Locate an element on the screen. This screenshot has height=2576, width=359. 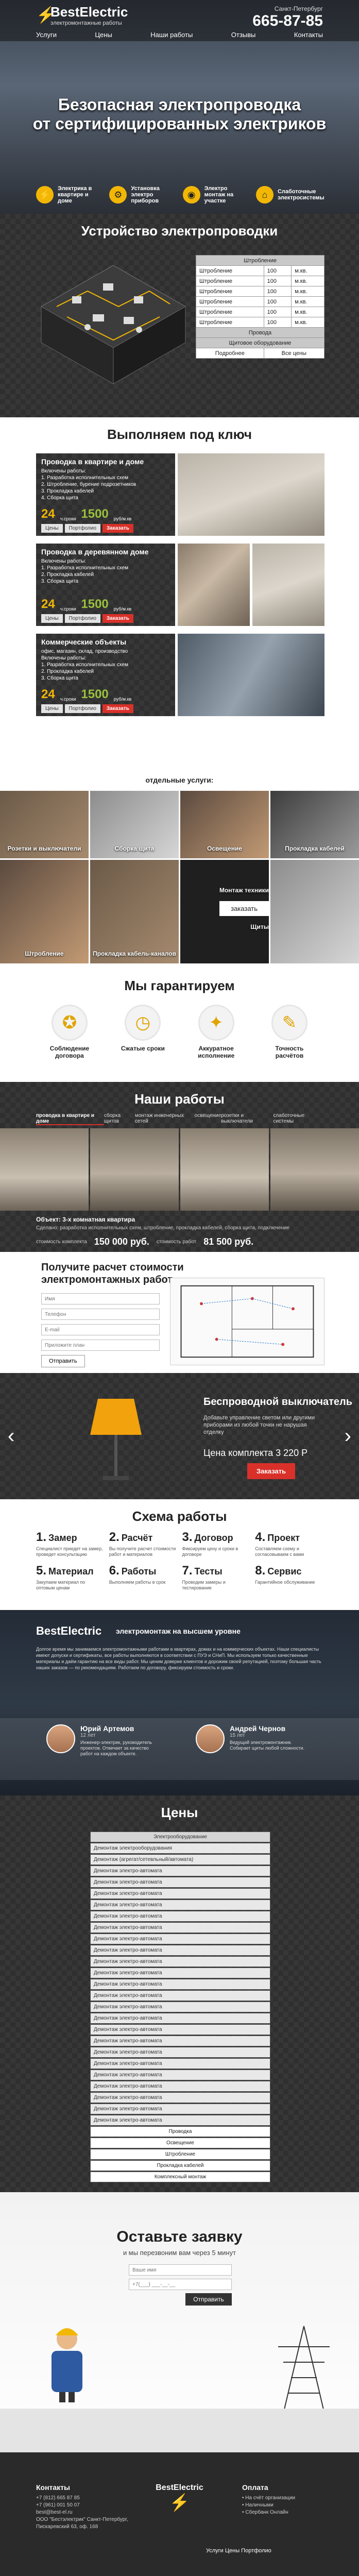
all-prices-link: Все цены is located at coordinates (294, 353).